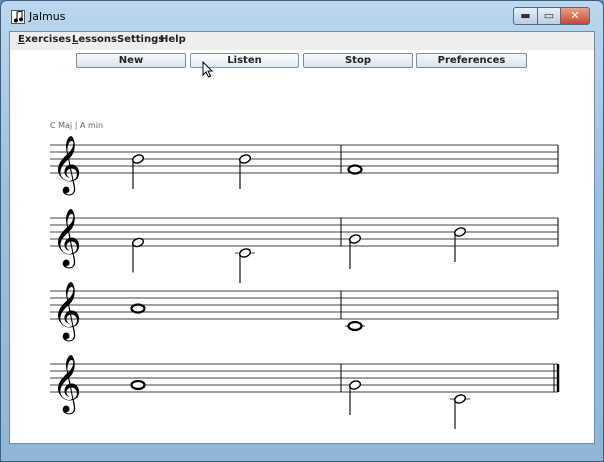 This screenshot has width=604, height=462. What do you see at coordinates (18, 17) in the screenshot?
I see `music-note-icon` at bounding box center [18, 17].